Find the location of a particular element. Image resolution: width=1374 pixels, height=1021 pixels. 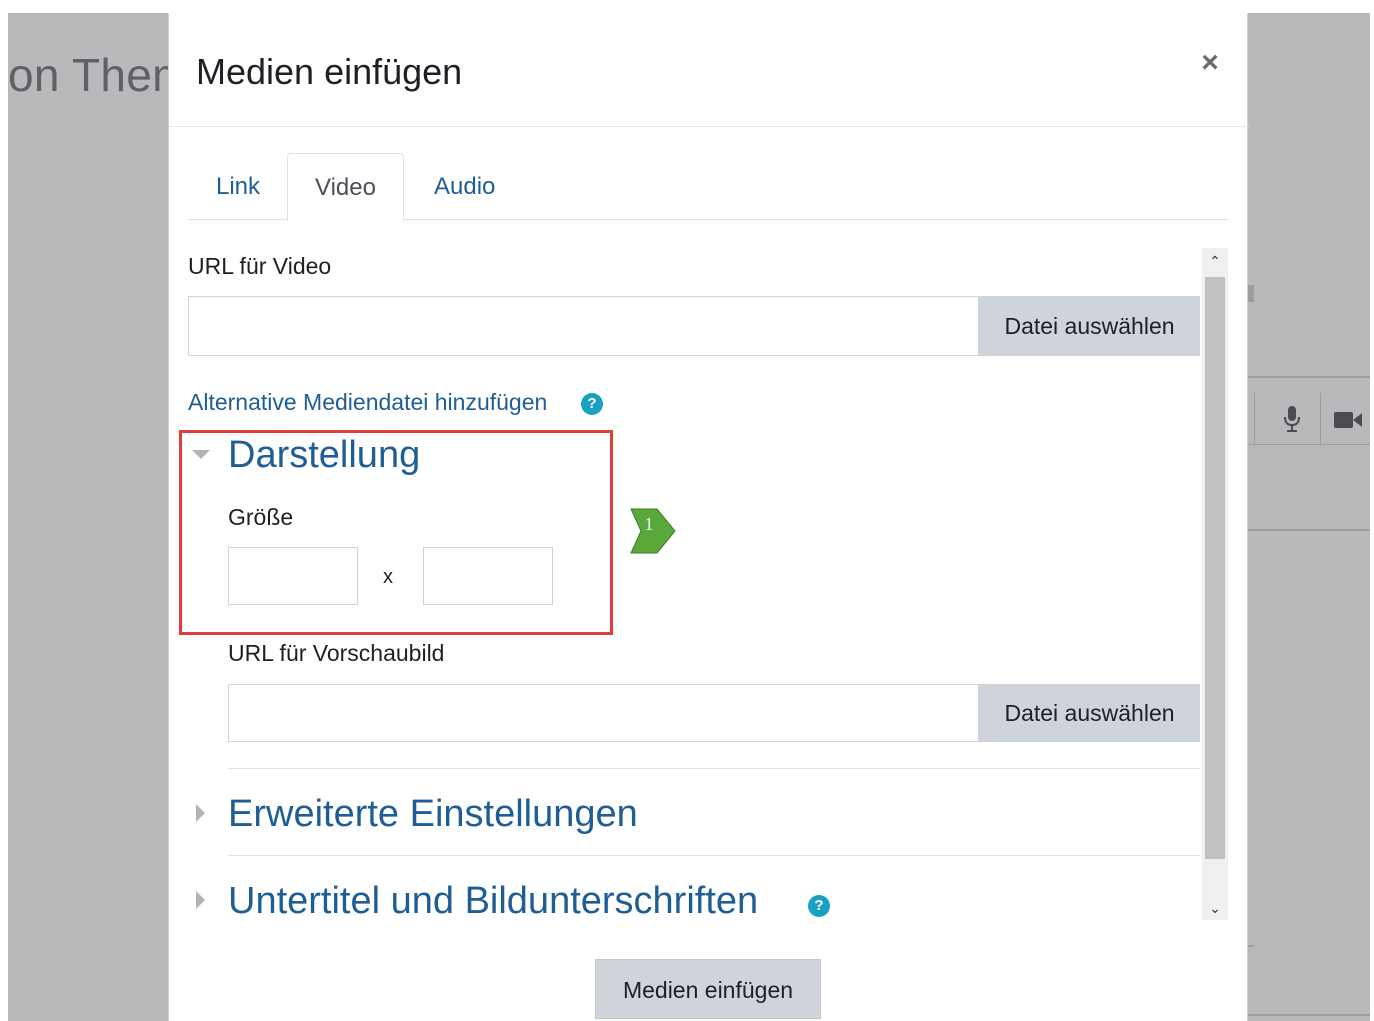

poster-url-label: URL für Vorschaubild is located at coordinates (336, 653).